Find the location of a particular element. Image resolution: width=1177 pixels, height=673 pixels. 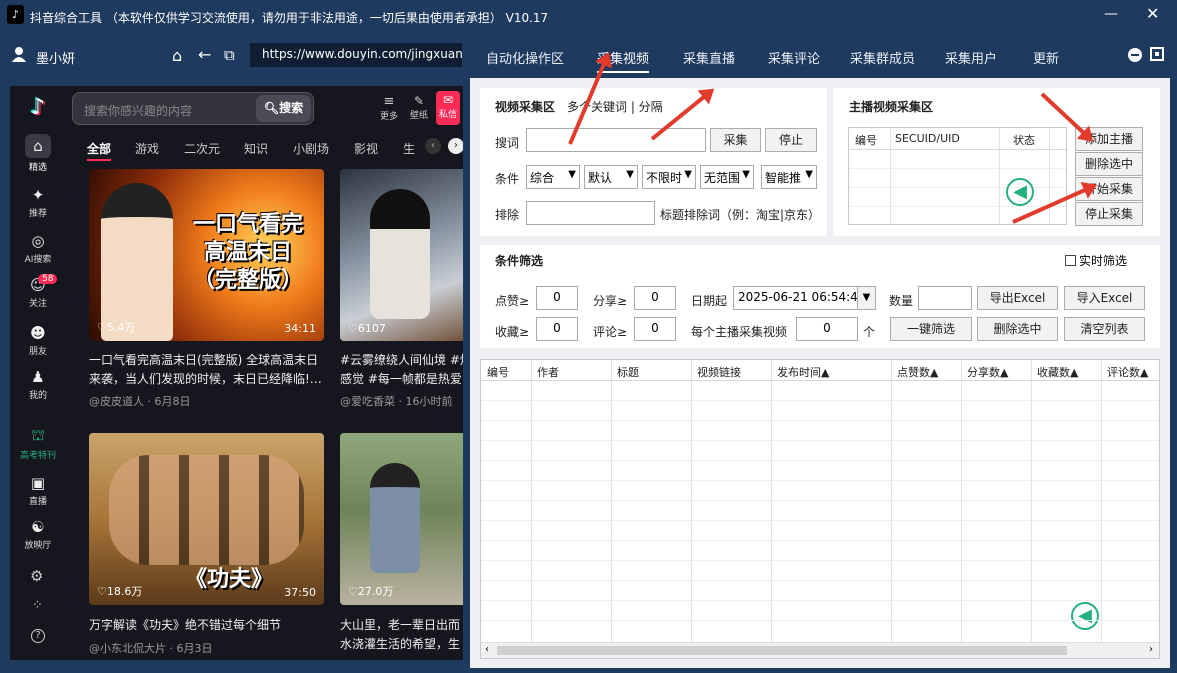

category-tab: 游戏 is located at coordinates (147, 148).